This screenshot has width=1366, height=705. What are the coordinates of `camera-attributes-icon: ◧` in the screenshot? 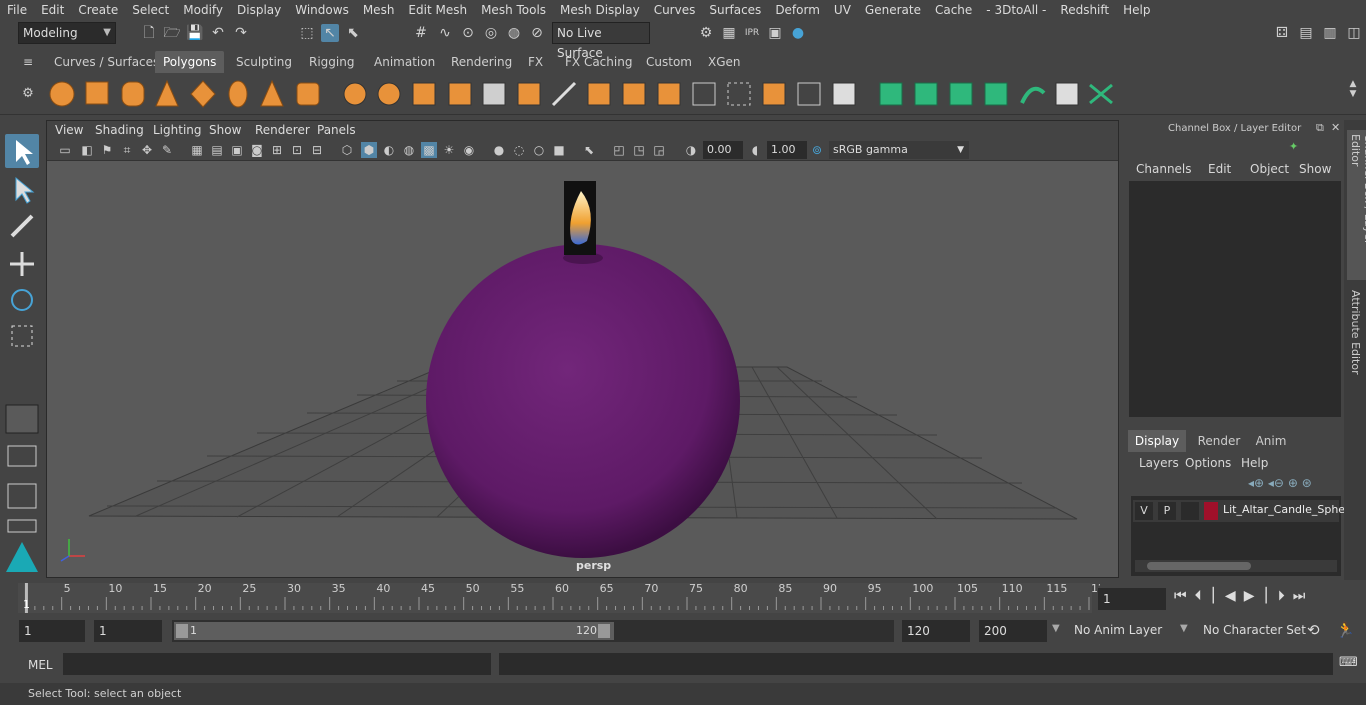 It's located at (87, 150).